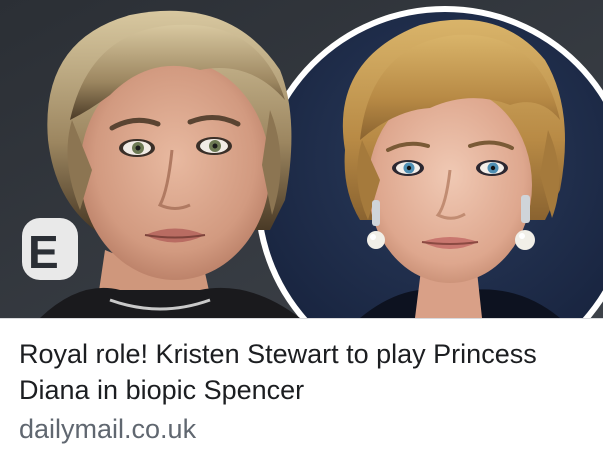 The image size is (603, 459). What do you see at coordinates (43, 252) in the screenshot?
I see `svg-text: E` at bounding box center [43, 252].